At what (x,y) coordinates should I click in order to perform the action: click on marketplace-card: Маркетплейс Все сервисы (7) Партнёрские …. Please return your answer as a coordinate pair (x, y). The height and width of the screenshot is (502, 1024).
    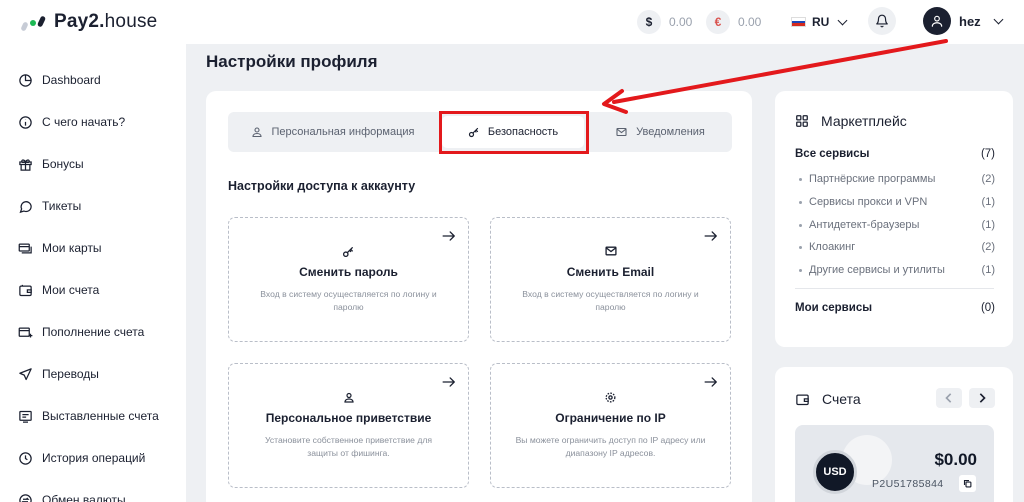
    Looking at the image, I should click on (894, 219).